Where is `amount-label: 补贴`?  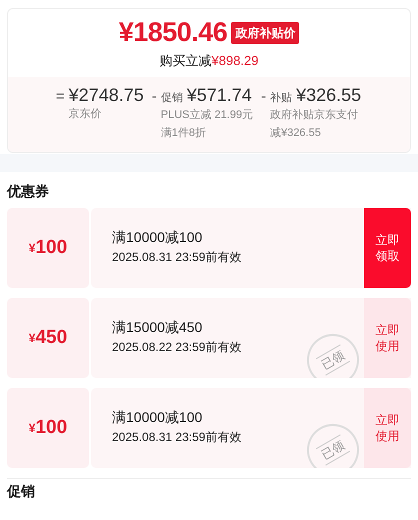
amount-label: 补贴 is located at coordinates (281, 98).